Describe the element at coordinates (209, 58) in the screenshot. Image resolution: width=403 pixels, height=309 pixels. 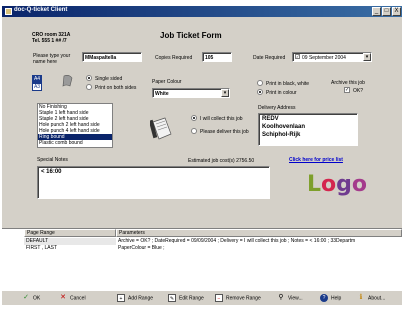
I see `copies-value: 105` at that location.